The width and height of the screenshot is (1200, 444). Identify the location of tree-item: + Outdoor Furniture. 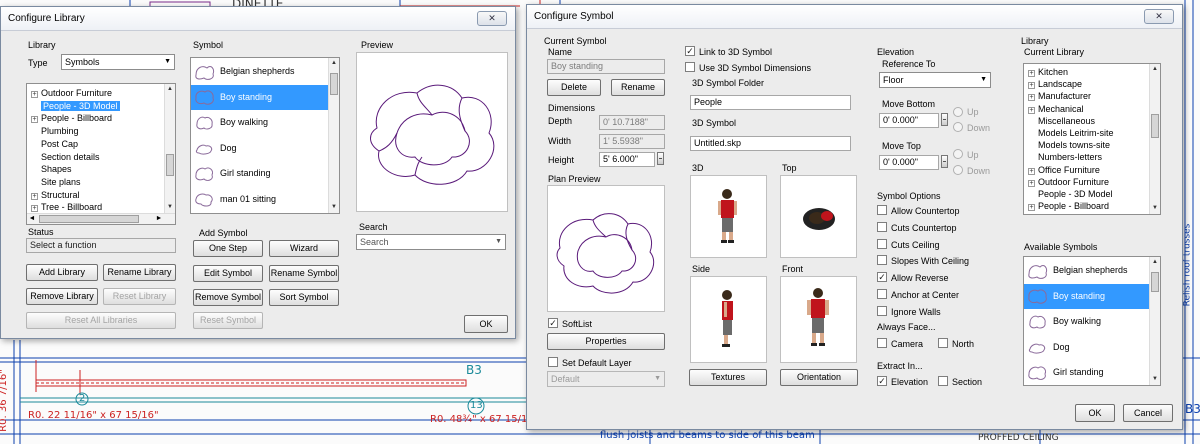
(1068, 182).